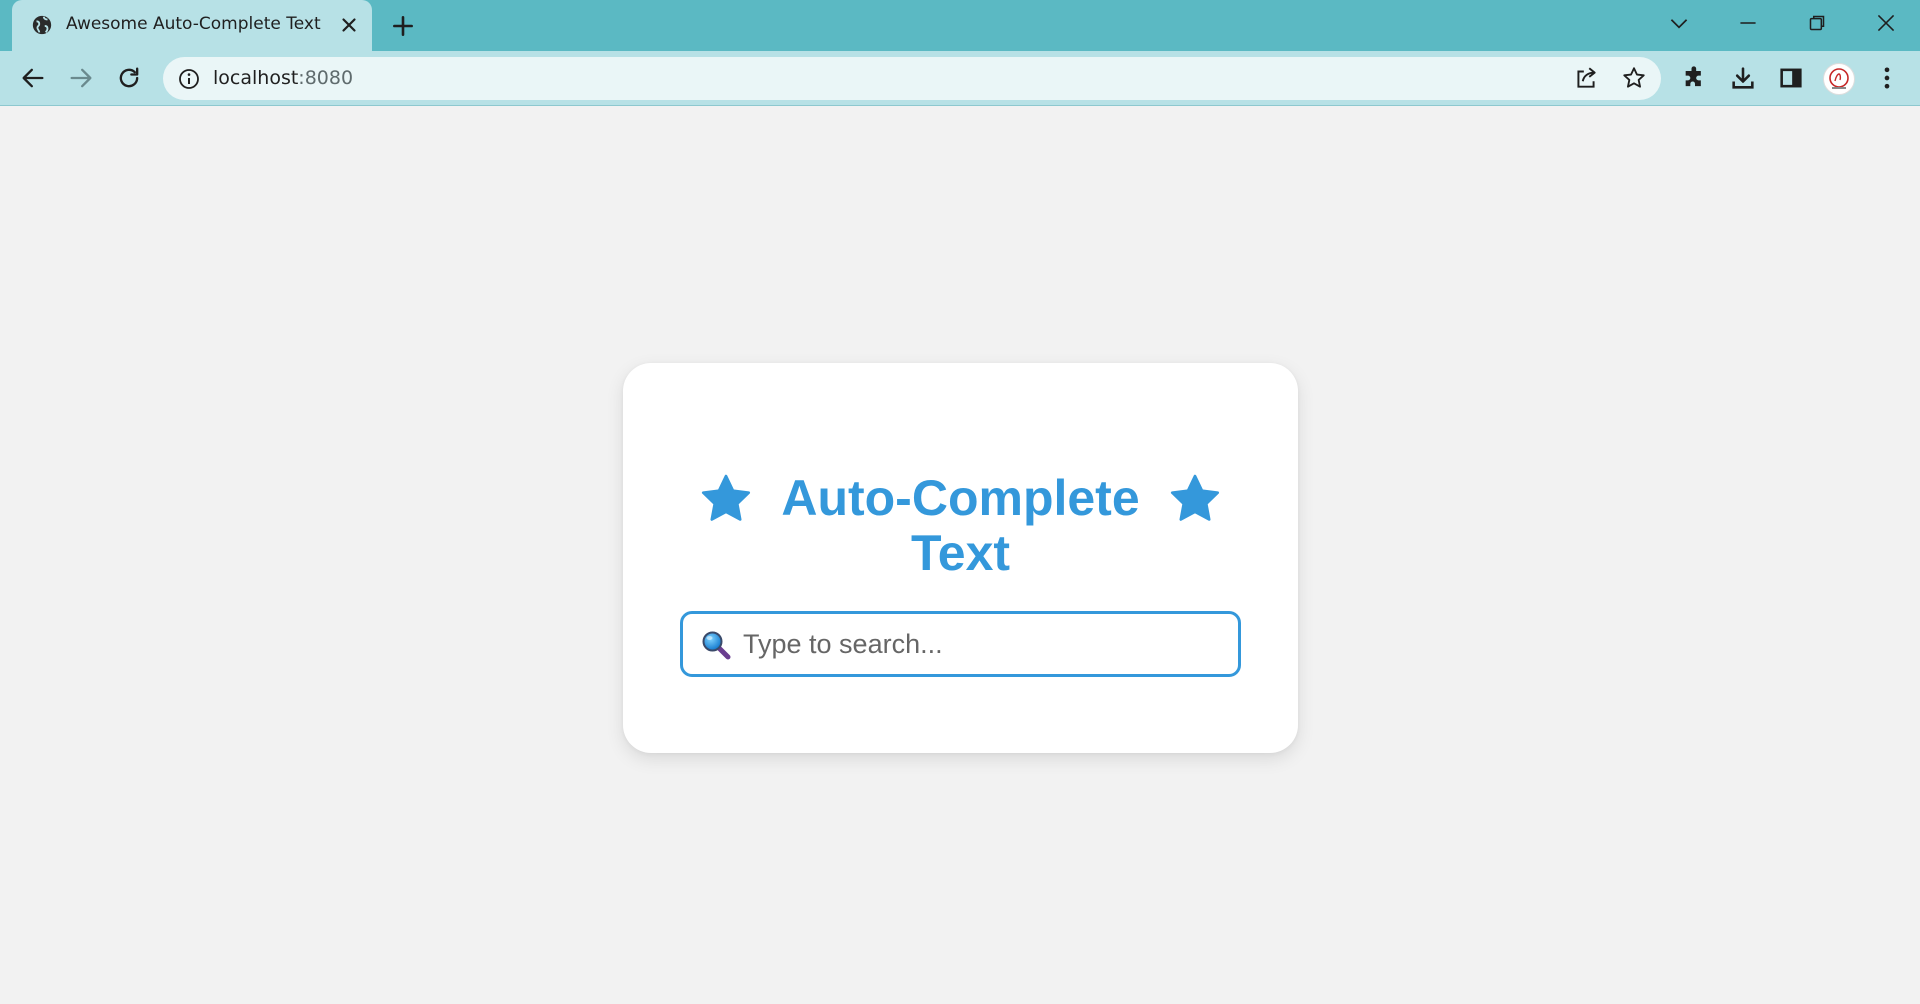 This screenshot has height=1004, width=1920. Describe the element at coordinates (129, 78) in the screenshot. I see `reload-icon` at that location.